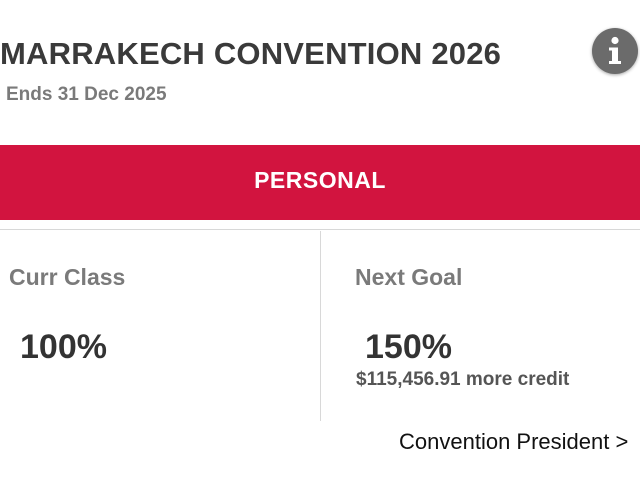  What do you see at coordinates (86, 94) in the screenshot?
I see `end-date-label: Ends 31 Dec 2025` at bounding box center [86, 94].